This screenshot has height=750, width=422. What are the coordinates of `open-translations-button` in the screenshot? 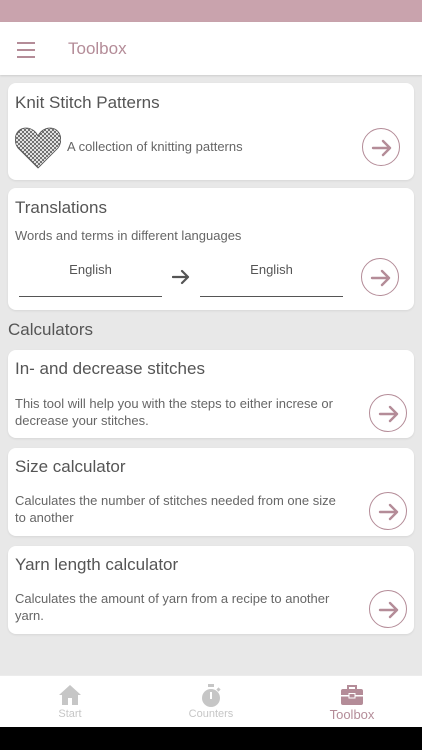 It's located at (380, 277).